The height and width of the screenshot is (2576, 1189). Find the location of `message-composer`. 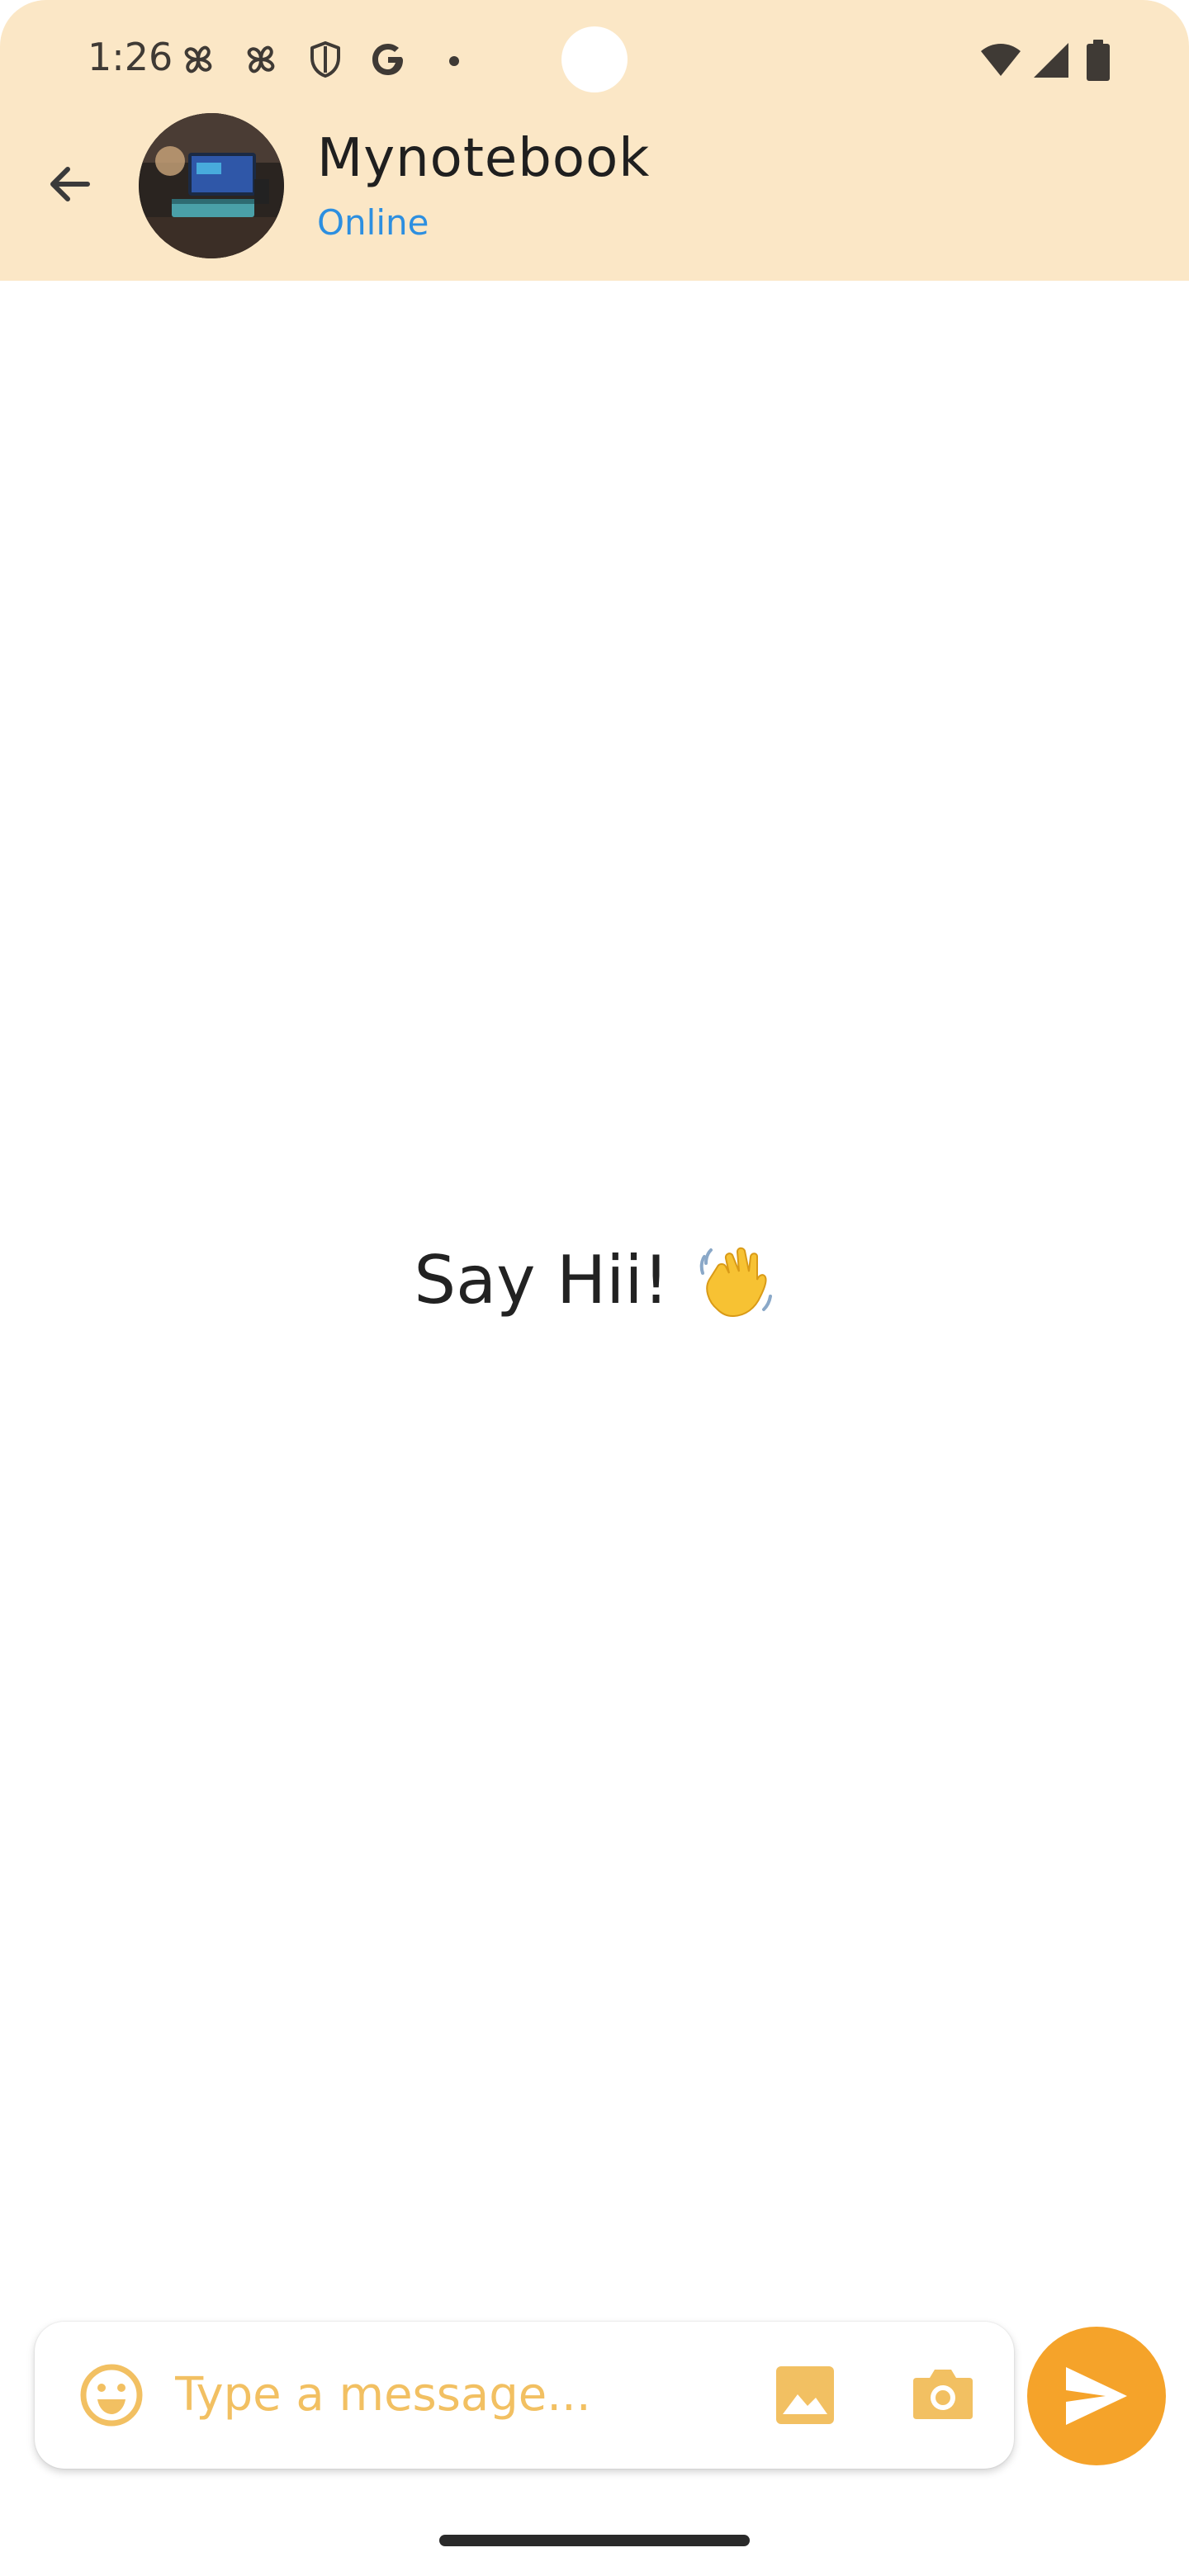

message-composer is located at coordinates (524, 2395).